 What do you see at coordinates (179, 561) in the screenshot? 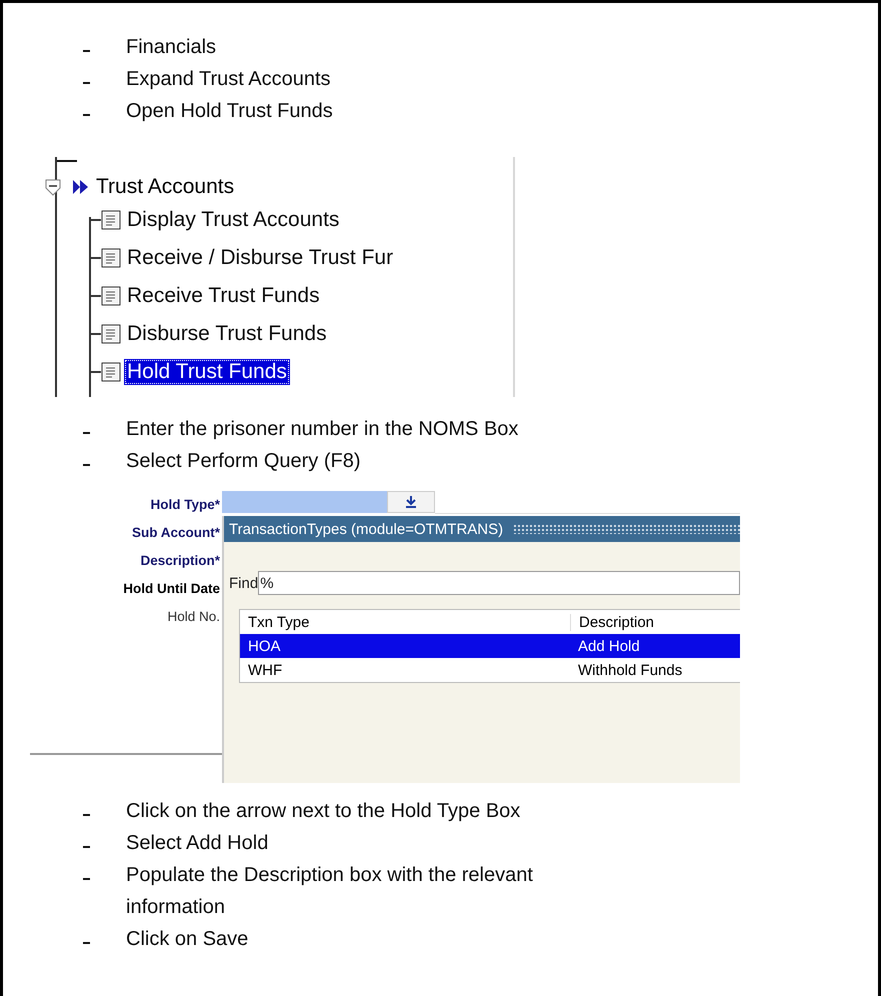
I see `field-label: Description*` at bounding box center [179, 561].